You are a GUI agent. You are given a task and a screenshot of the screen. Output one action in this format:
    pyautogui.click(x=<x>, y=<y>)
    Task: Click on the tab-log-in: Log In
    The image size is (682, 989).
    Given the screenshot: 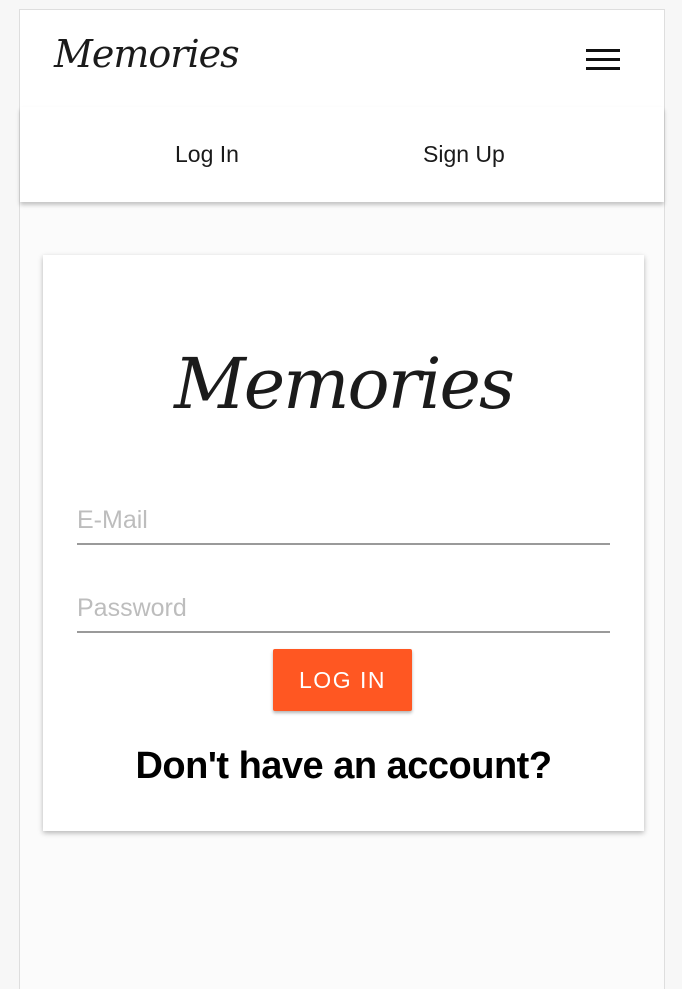 What is the action you would take?
    pyautogui.click(x=207, y=154)
    